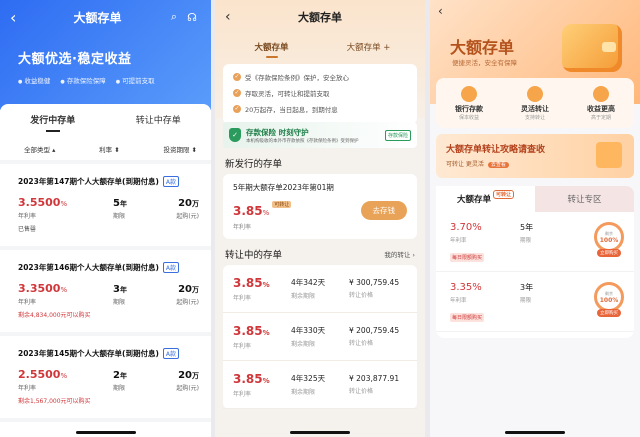 The image size is (640, 437). Describe the element at coordinates (383, 210) in the screenshot. I see `deposit-button: 去存钱` at that location.